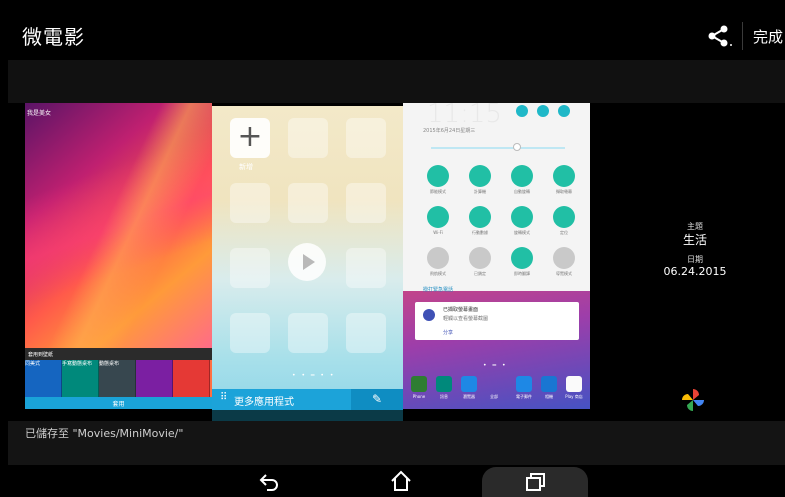 The image size is (785, 497). Describe the element at coordinates (80, 378) in the screenshot. I see `thumbnail: 手寫動態桌布` at that location.